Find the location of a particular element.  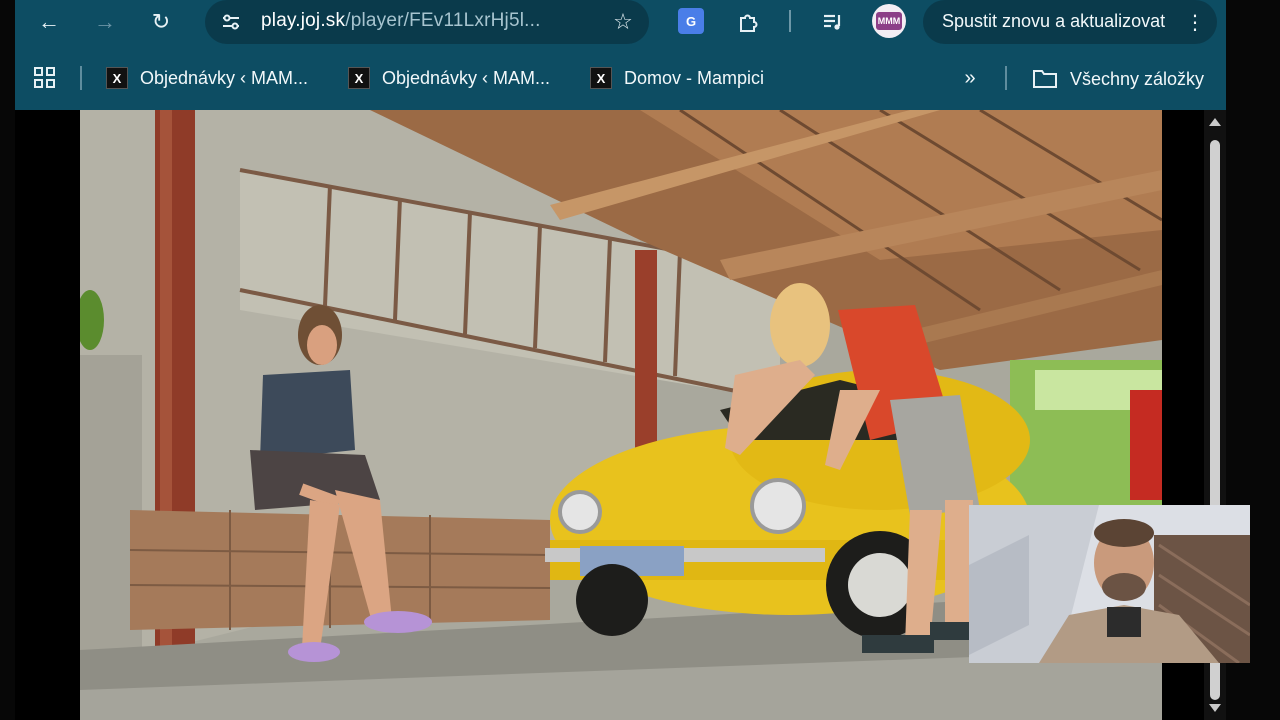

bookmarks-overflow-button: » is located at coordinates (970, 78).